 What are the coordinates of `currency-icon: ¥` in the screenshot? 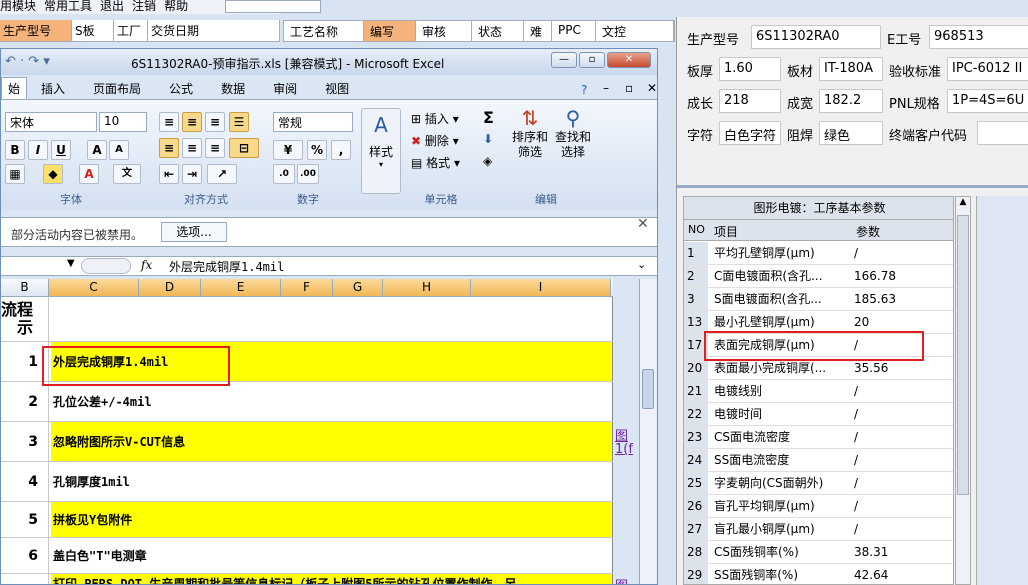 It's located at (288, 150).